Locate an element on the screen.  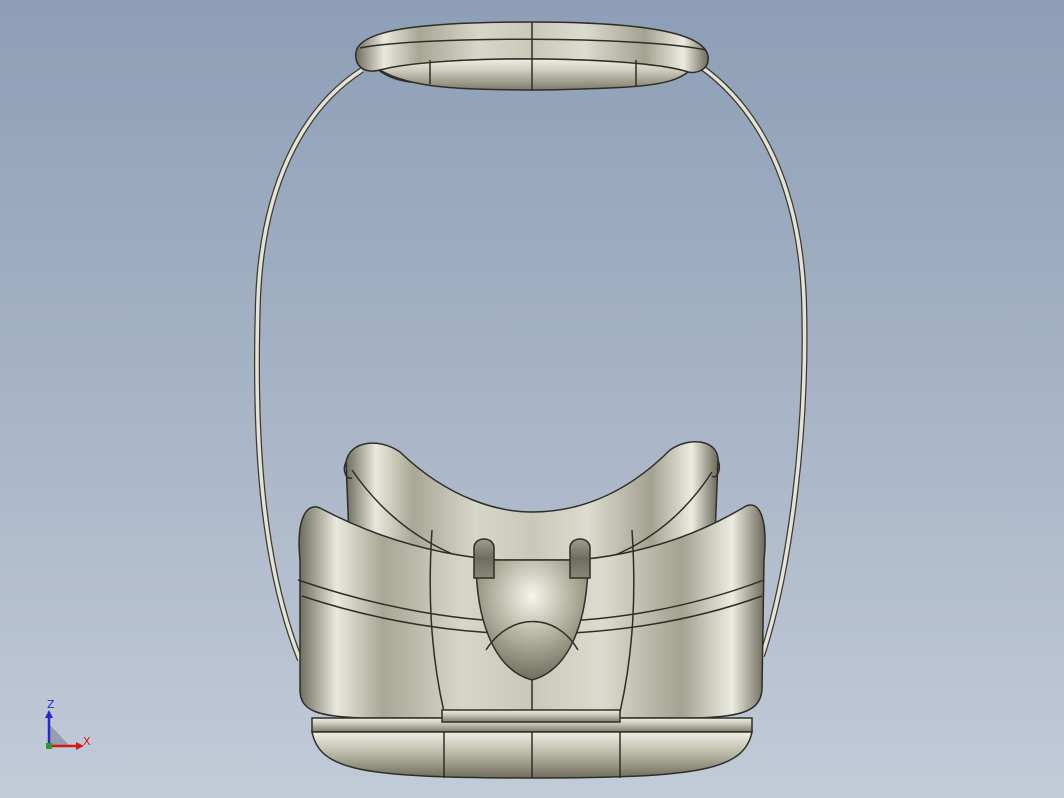
top-head-pad is located at coordinates (532, 56).